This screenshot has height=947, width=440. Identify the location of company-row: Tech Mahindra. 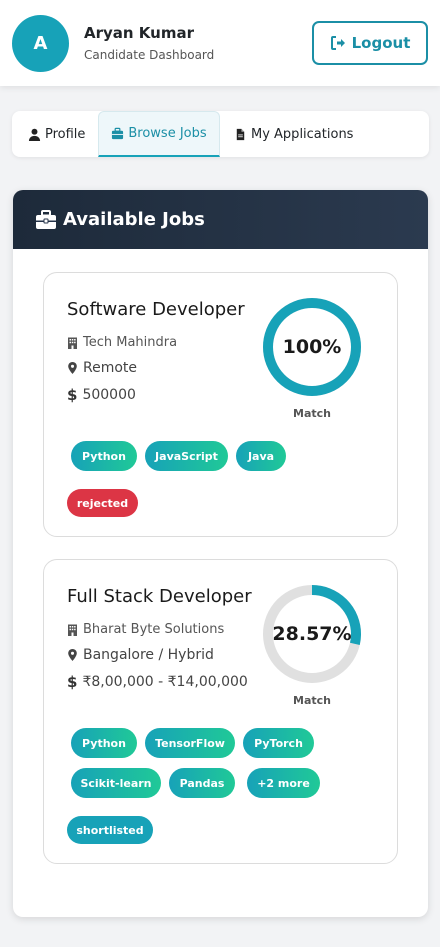
(122, 342).